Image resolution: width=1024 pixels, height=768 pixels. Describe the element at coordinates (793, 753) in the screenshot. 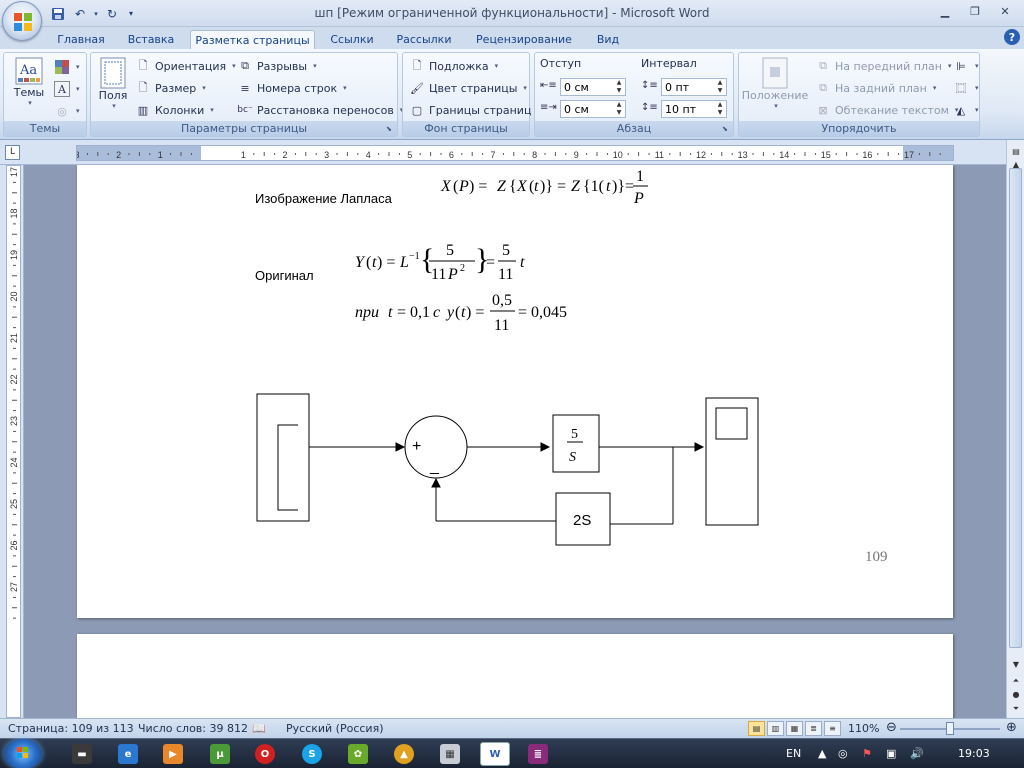

I see `language-indicator: EN` at that location.